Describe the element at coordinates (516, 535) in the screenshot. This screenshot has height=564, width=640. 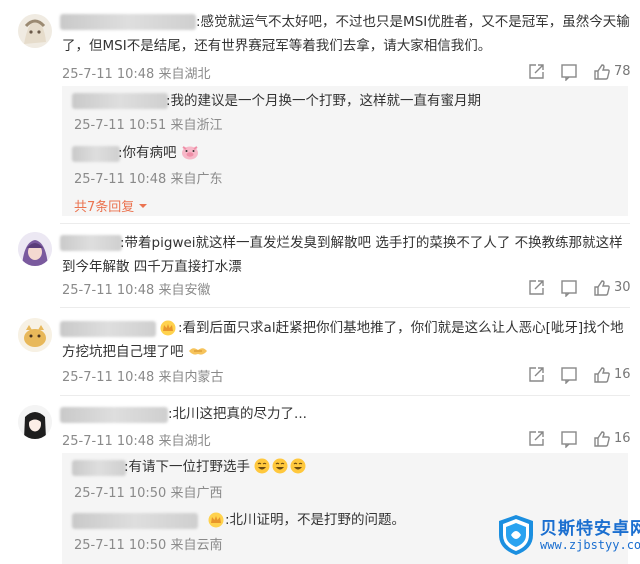
I see `shield-logo-icon` at that location.